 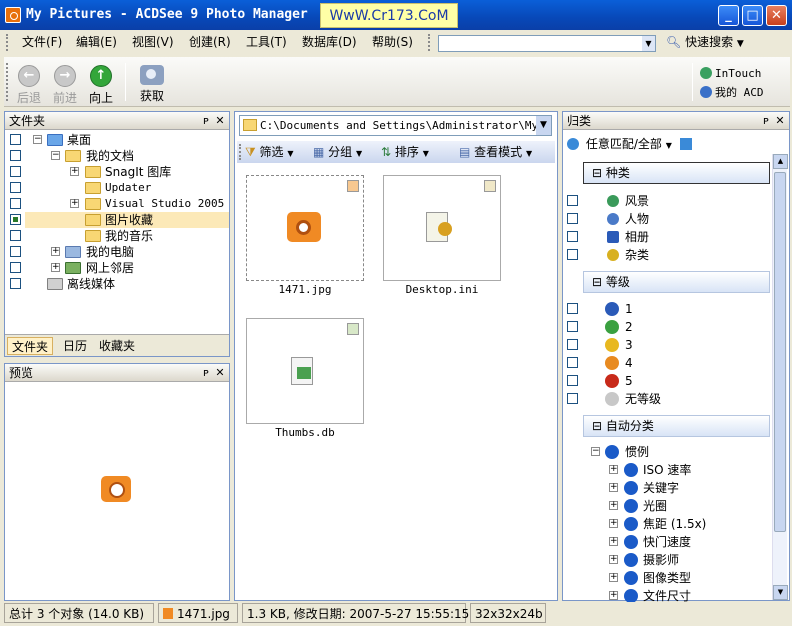 I want to click on menu-tools: 工具(T), so click(x=266, y=42).